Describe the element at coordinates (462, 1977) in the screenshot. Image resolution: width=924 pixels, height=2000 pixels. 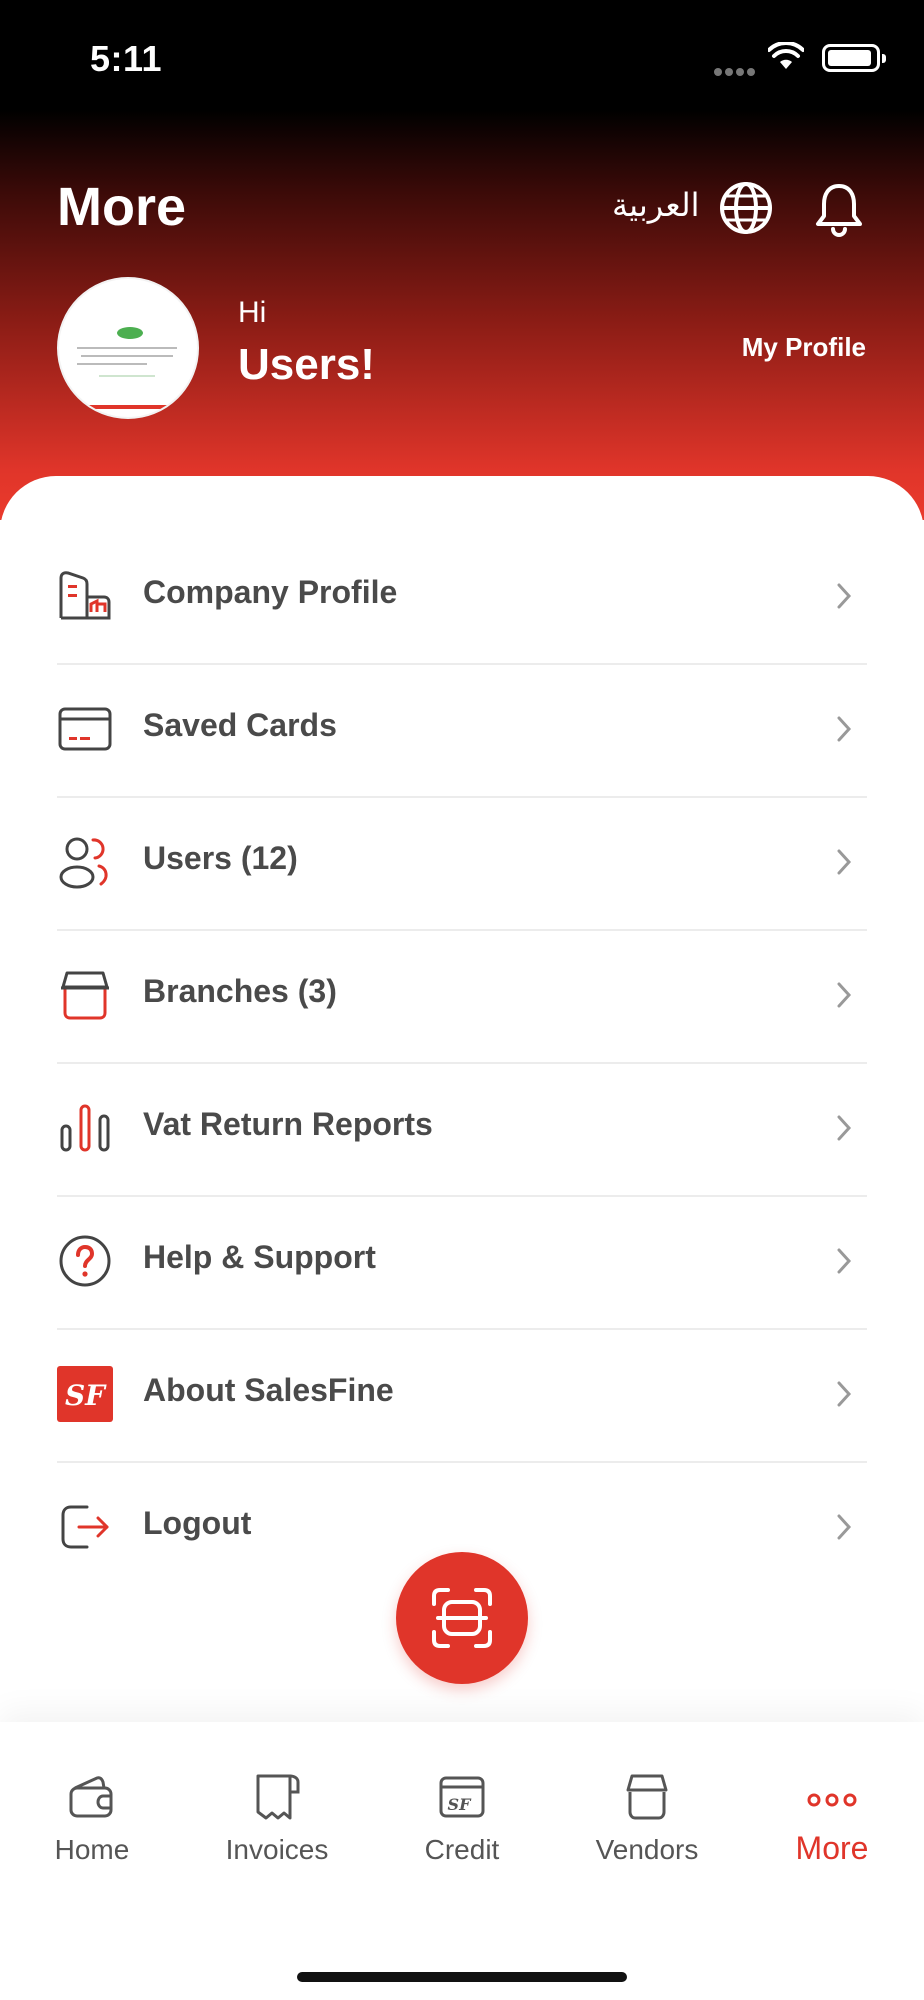
I see `home-indicator` at that location.